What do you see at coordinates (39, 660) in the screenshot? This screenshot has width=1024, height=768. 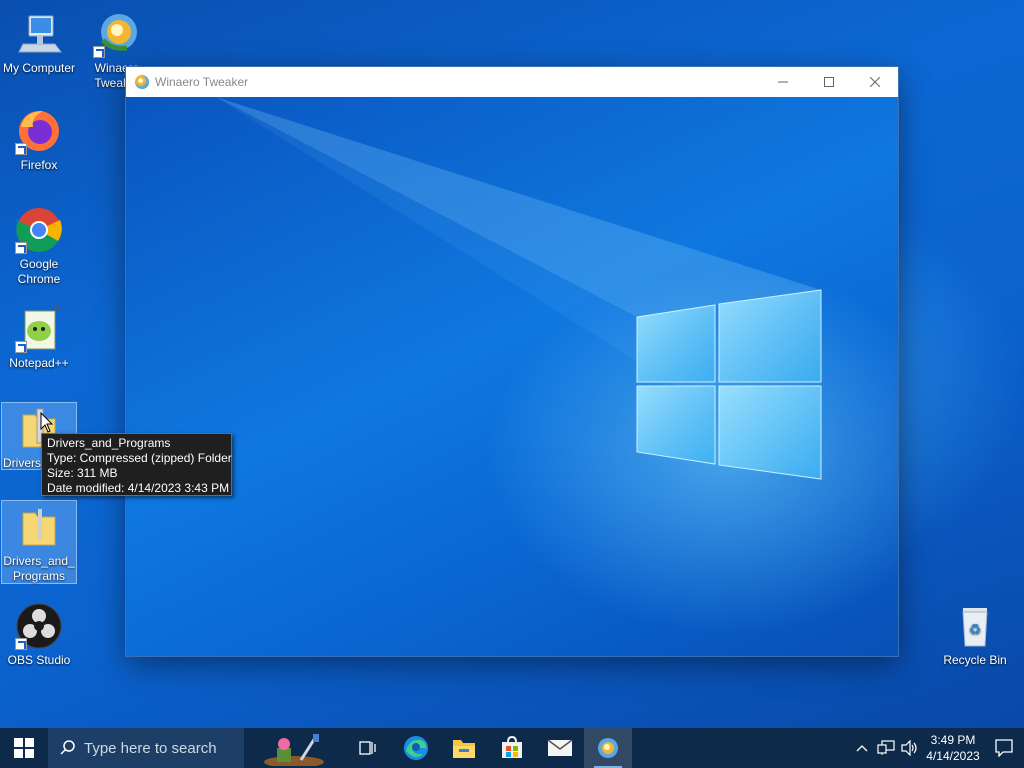 I see `desktop-icon-label: OBS Studio` at bounding box center [39, 660].